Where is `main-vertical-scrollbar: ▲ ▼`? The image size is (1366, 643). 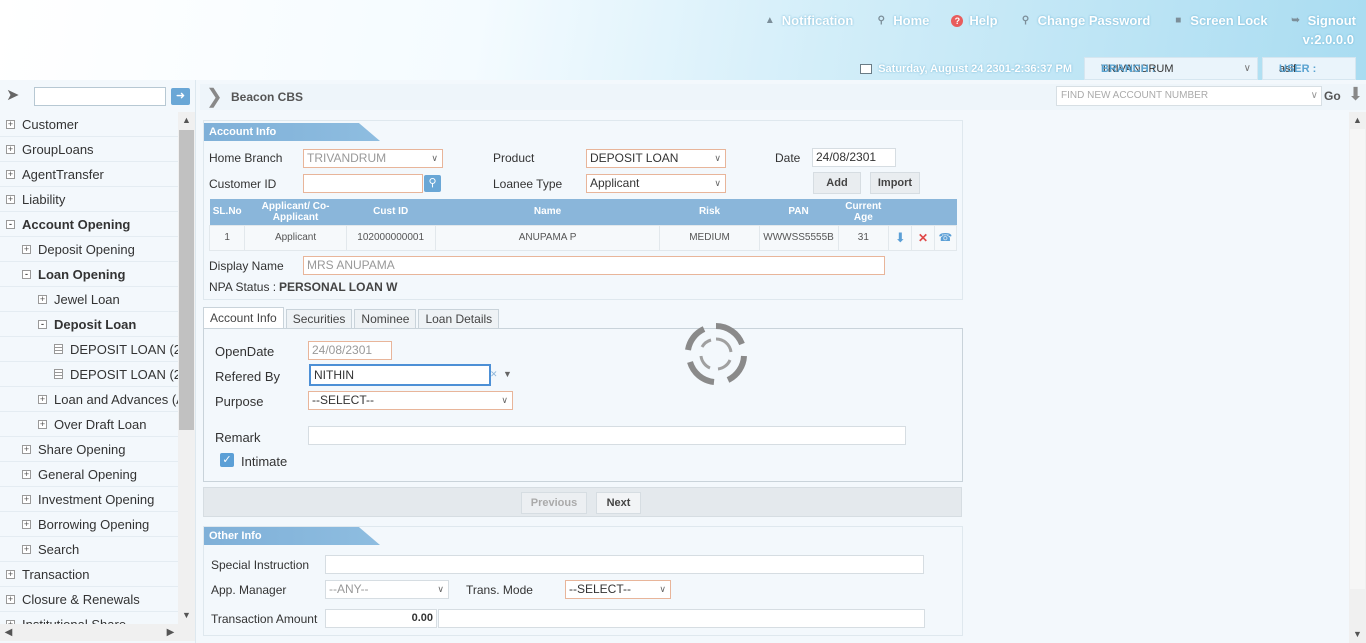 main-vertical-scrollbar: ▲ ▼ is located at coordinates (1357, 377).